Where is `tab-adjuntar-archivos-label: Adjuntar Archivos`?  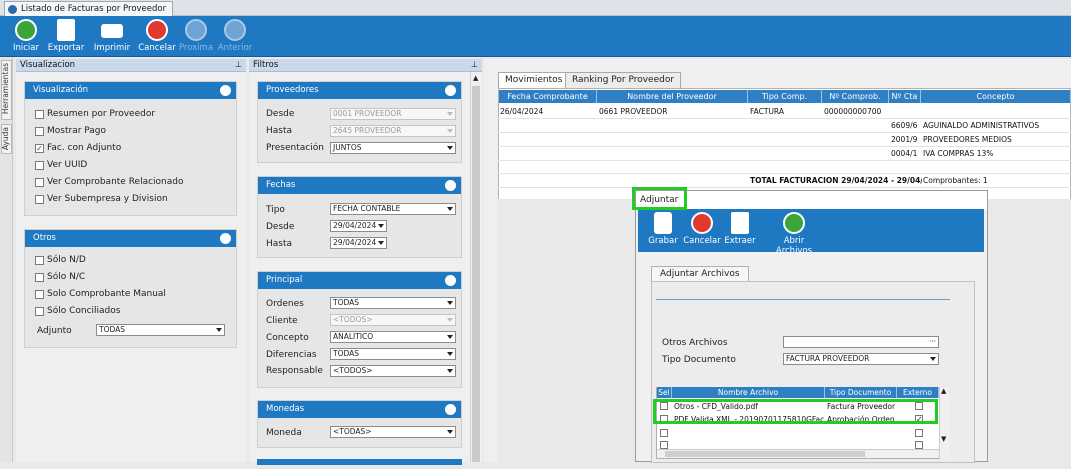
tab-adjuntar-archivos-label: Adjuntar Archivos is located at coordinates (700, 274).